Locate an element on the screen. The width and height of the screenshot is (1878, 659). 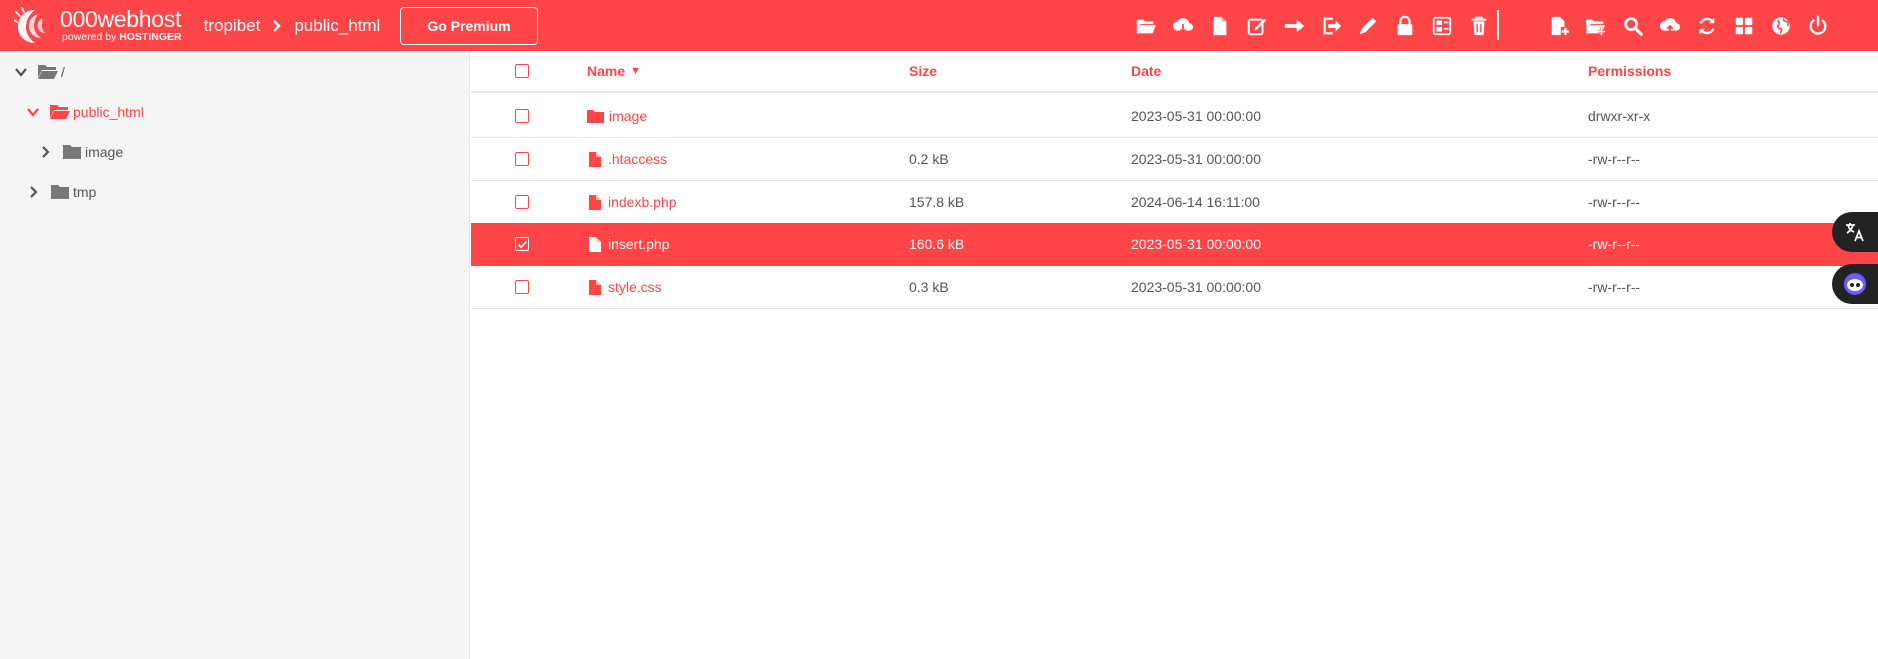
file-size: 0.3 kB is located at coordinates (929, 287).